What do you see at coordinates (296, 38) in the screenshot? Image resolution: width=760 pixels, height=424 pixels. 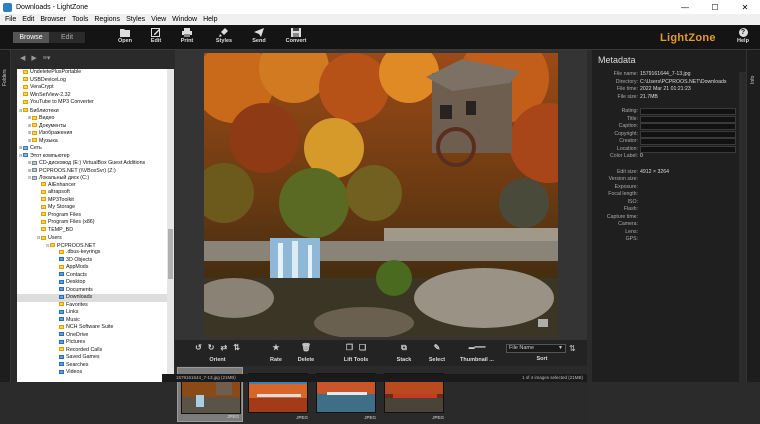 I see `convert-button: Convert` at bounding box center [296, 38].